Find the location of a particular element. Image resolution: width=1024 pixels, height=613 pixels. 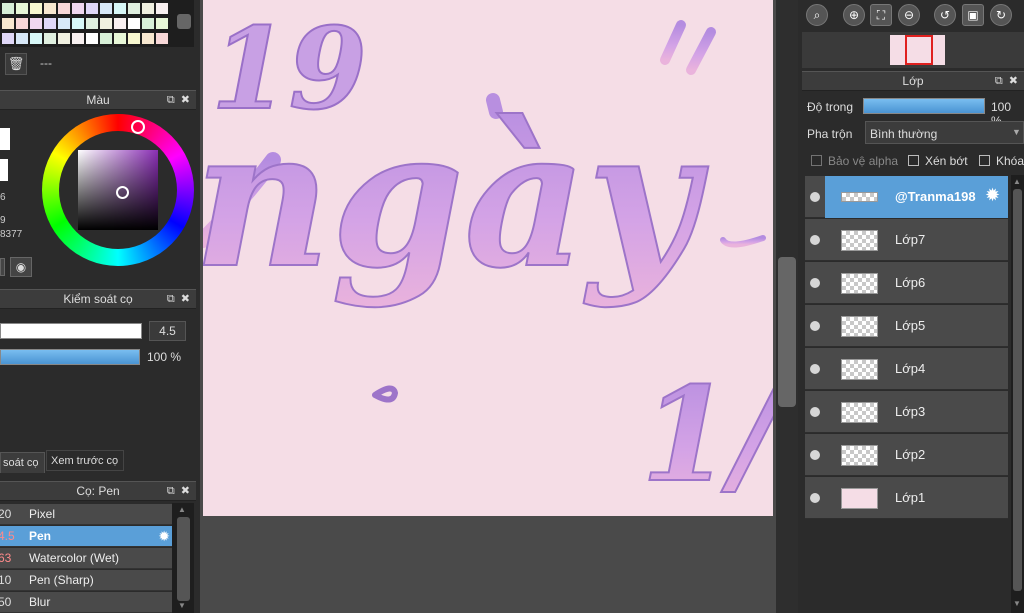

layer-item: Lớp3 is located at coordinates (906, 412).